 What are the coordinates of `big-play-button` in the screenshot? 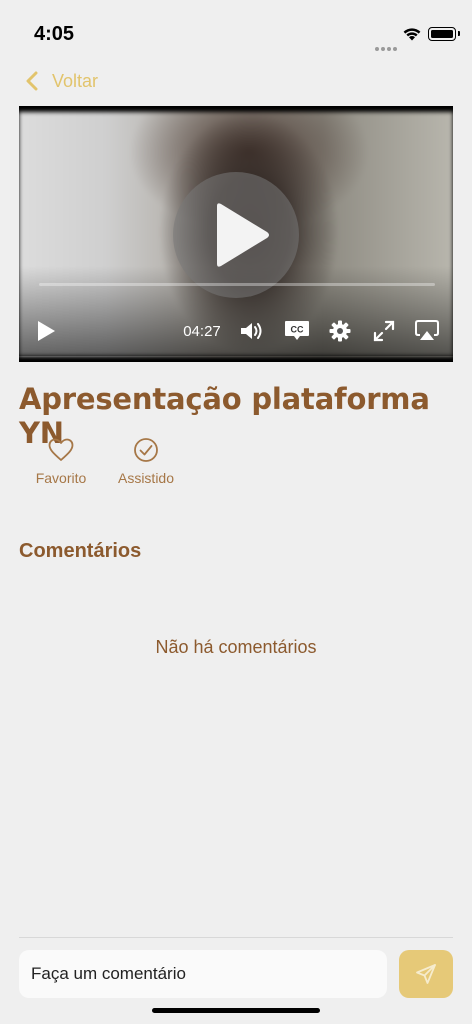 It's located at (236, 235).